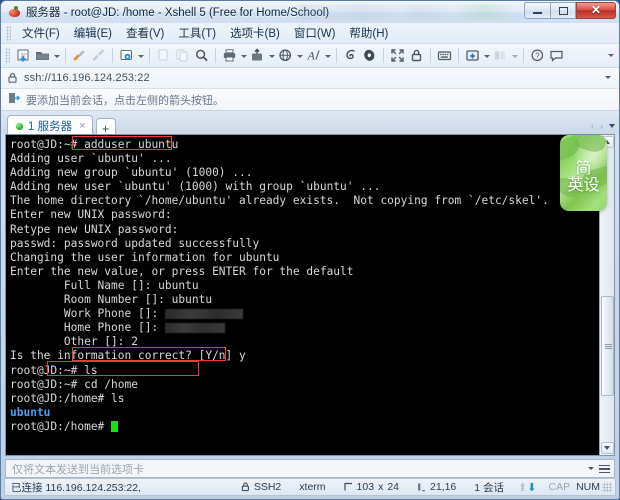 This screenshot has width=620, height=500. I want to click on add-tab-icon, so click(472, 55).